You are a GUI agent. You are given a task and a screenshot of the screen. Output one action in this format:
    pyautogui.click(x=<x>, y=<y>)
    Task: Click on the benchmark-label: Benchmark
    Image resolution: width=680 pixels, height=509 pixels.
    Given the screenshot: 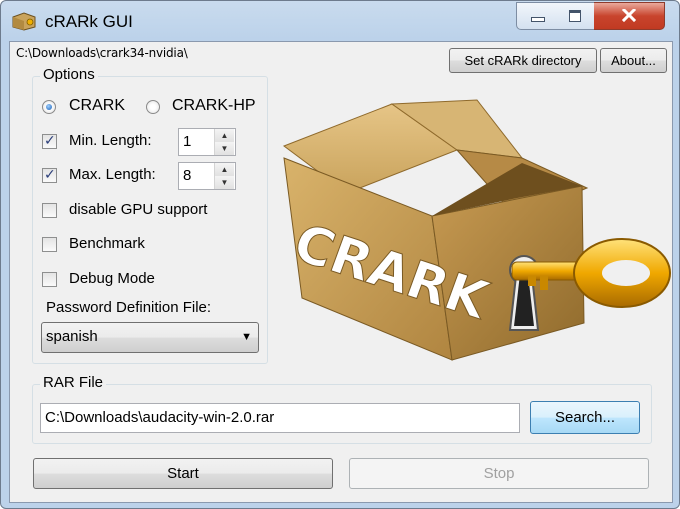 What is the action you would take?
    pyautogui.click(x=107, y=243)
    